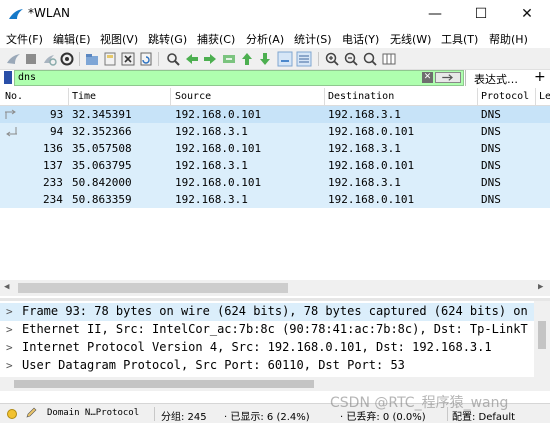 This screenshot has height=423, width=550. I want to click on column-header-destination: Destination, so click(361, 96).